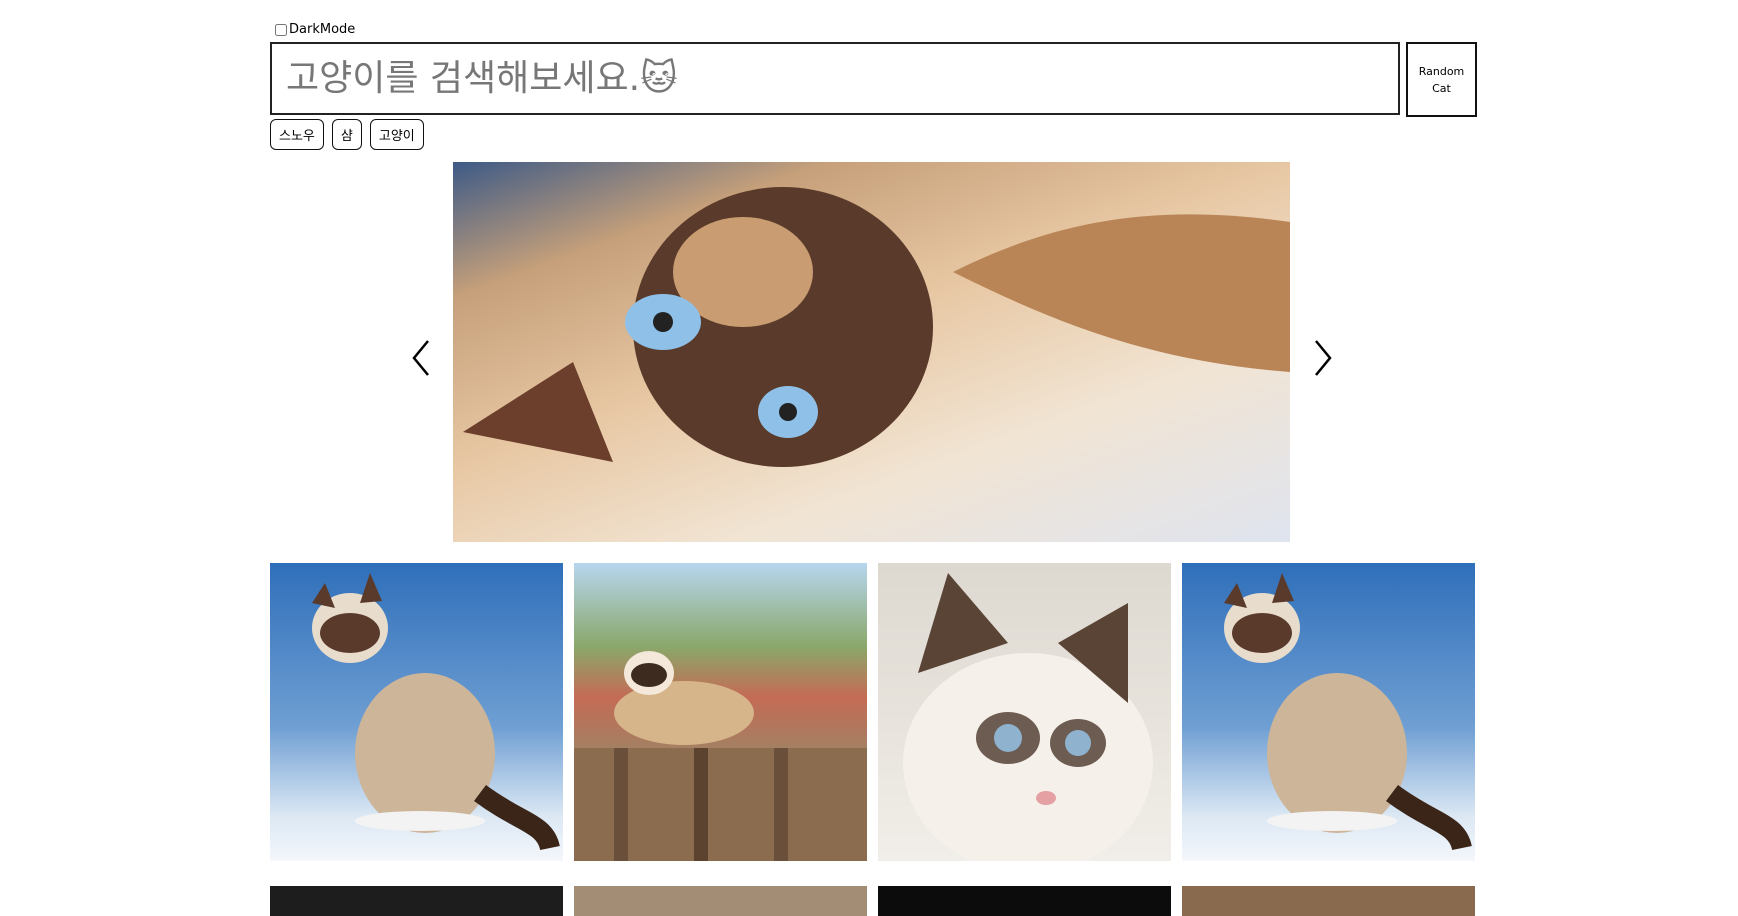  I want to click on chevron-right-icon, so click(1323, 358).